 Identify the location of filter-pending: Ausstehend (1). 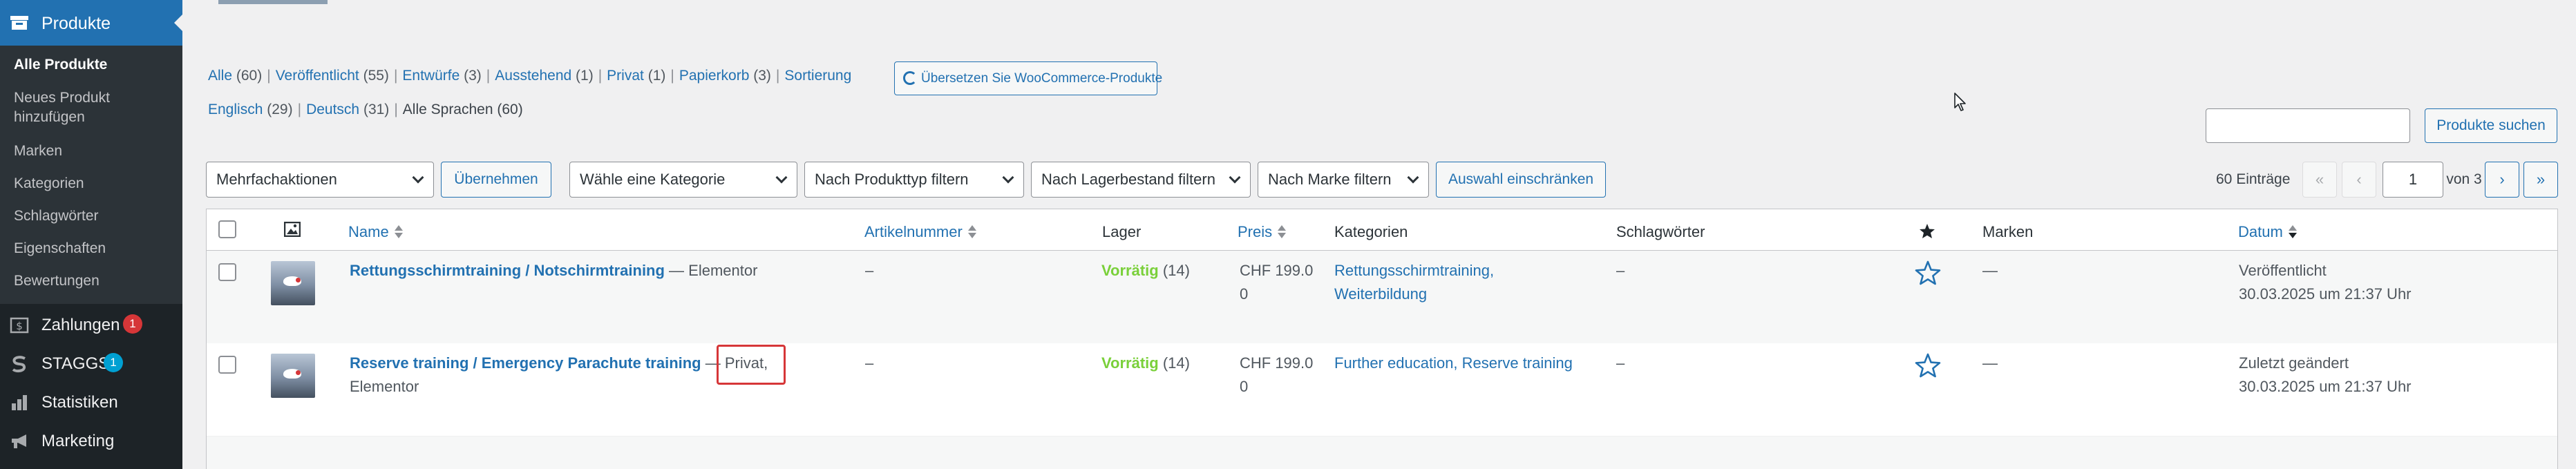
(544, 76).